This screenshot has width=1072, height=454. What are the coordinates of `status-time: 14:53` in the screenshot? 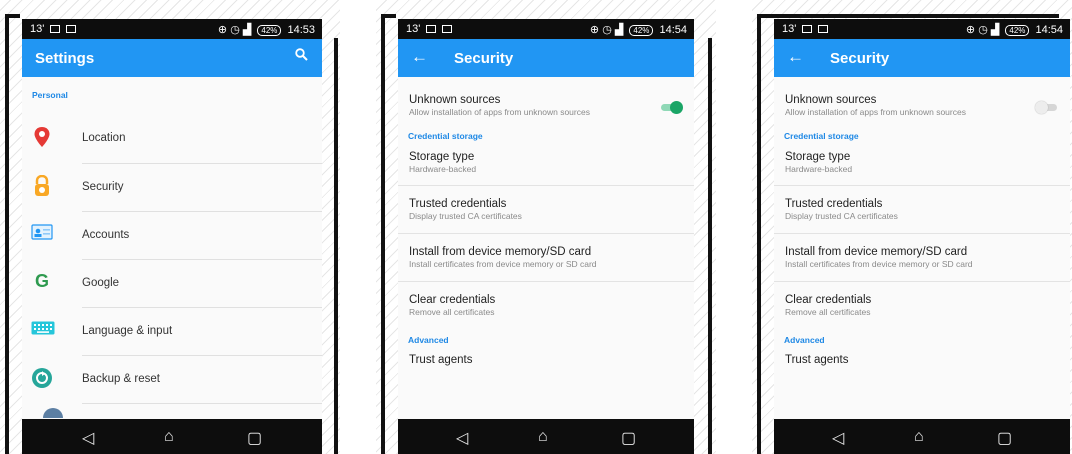 It's located at (301, 30).